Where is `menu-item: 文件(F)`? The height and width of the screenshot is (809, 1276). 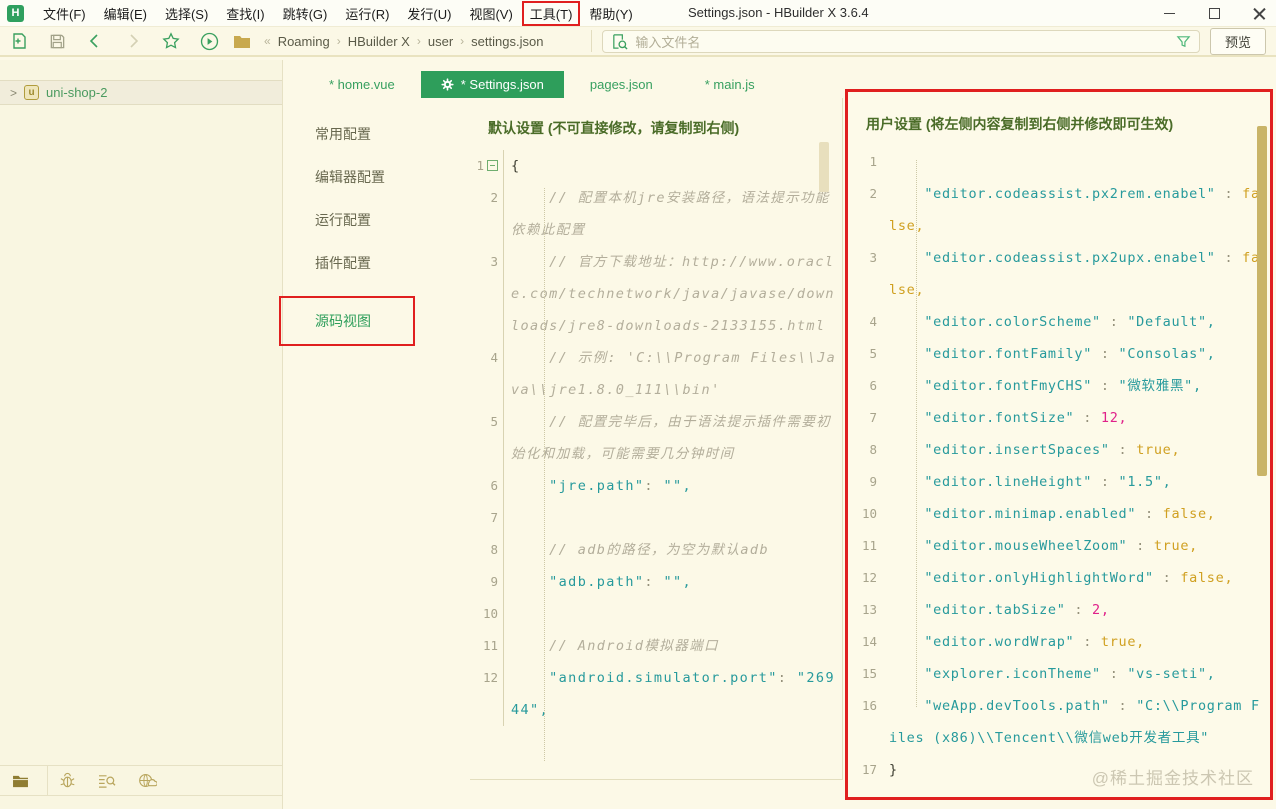 menu-item: 文件(F) is located at coordinates (64, 13).